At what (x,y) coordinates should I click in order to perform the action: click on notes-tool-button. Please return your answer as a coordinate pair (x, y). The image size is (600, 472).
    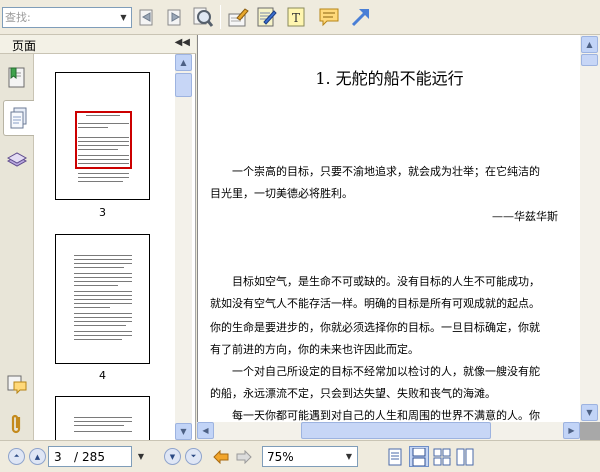
    Looking at the image, I should click on (266, 17).